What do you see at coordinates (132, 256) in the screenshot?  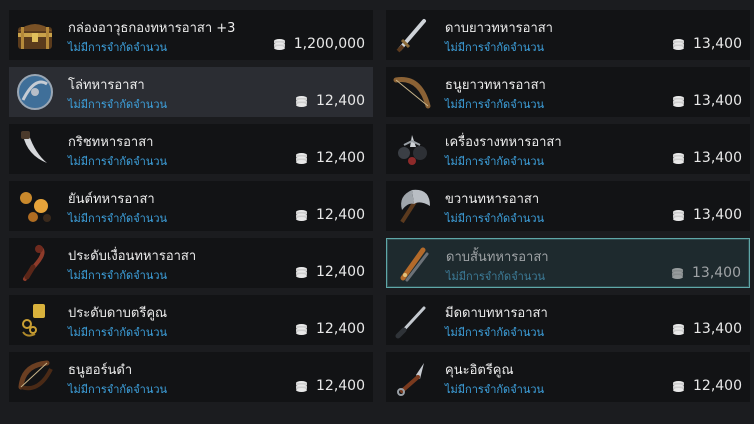 I see `item-name: ประดับเงื่อนทหารอาสา` at bounding box center [132, 256].